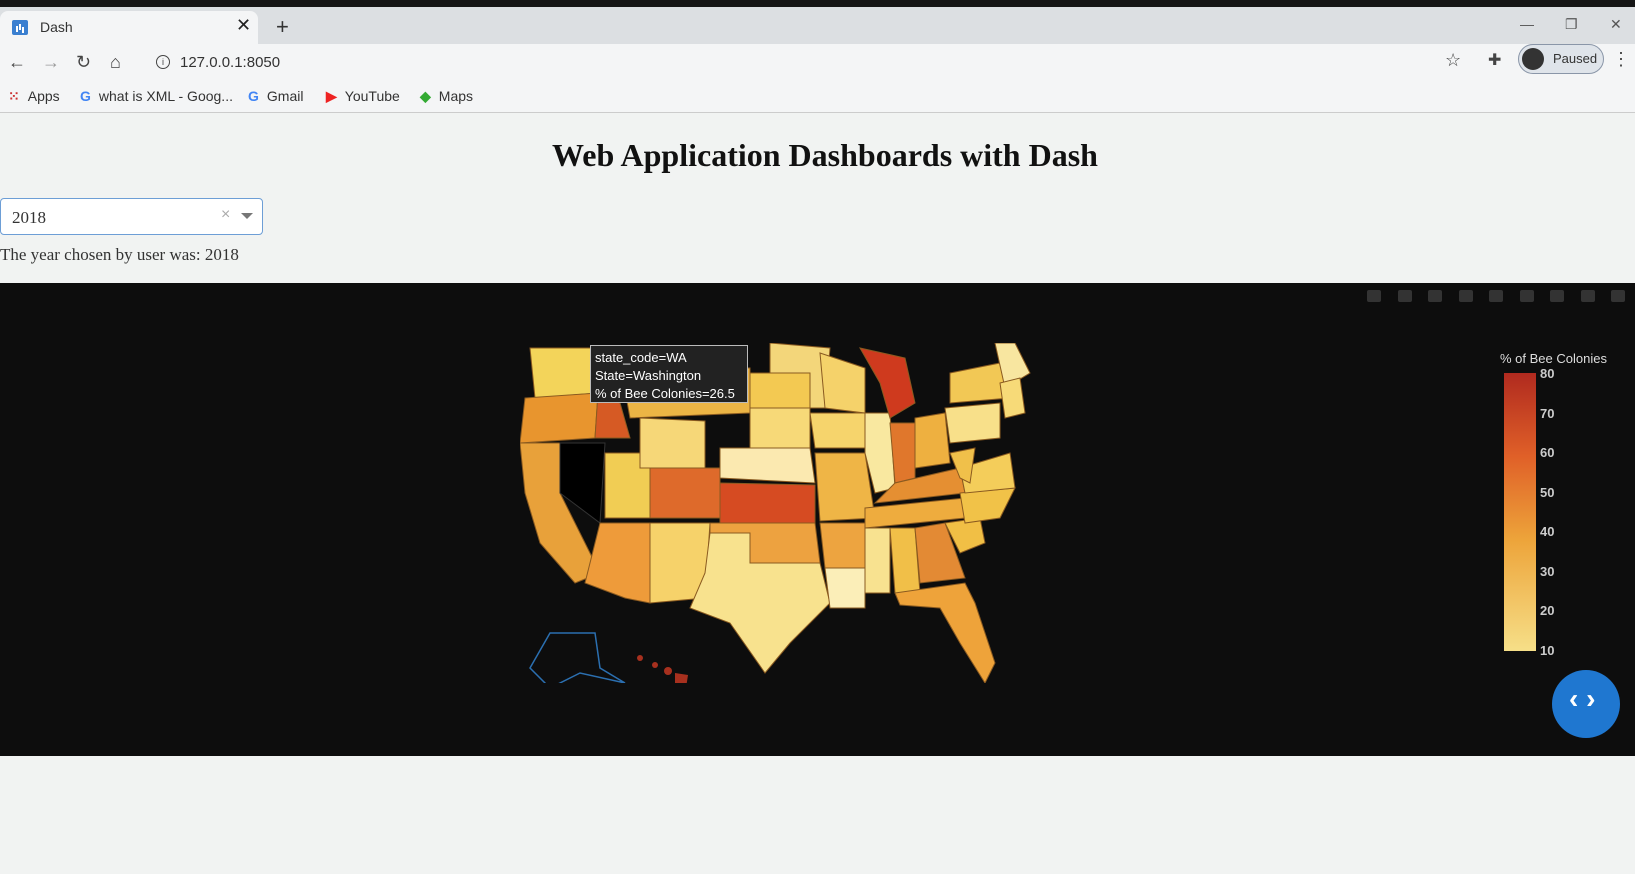  I want to click on state-co, so click(685, 493).